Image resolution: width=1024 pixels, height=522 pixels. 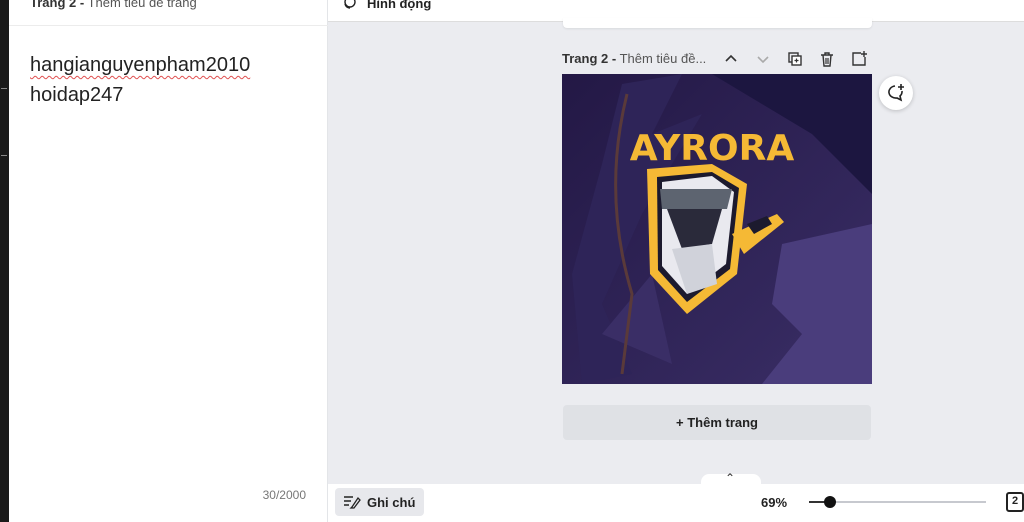 What do you see at coordinates (731, 59) in the screenshot?
I see `chevron-up-icon` at bounding box center [731, 59].